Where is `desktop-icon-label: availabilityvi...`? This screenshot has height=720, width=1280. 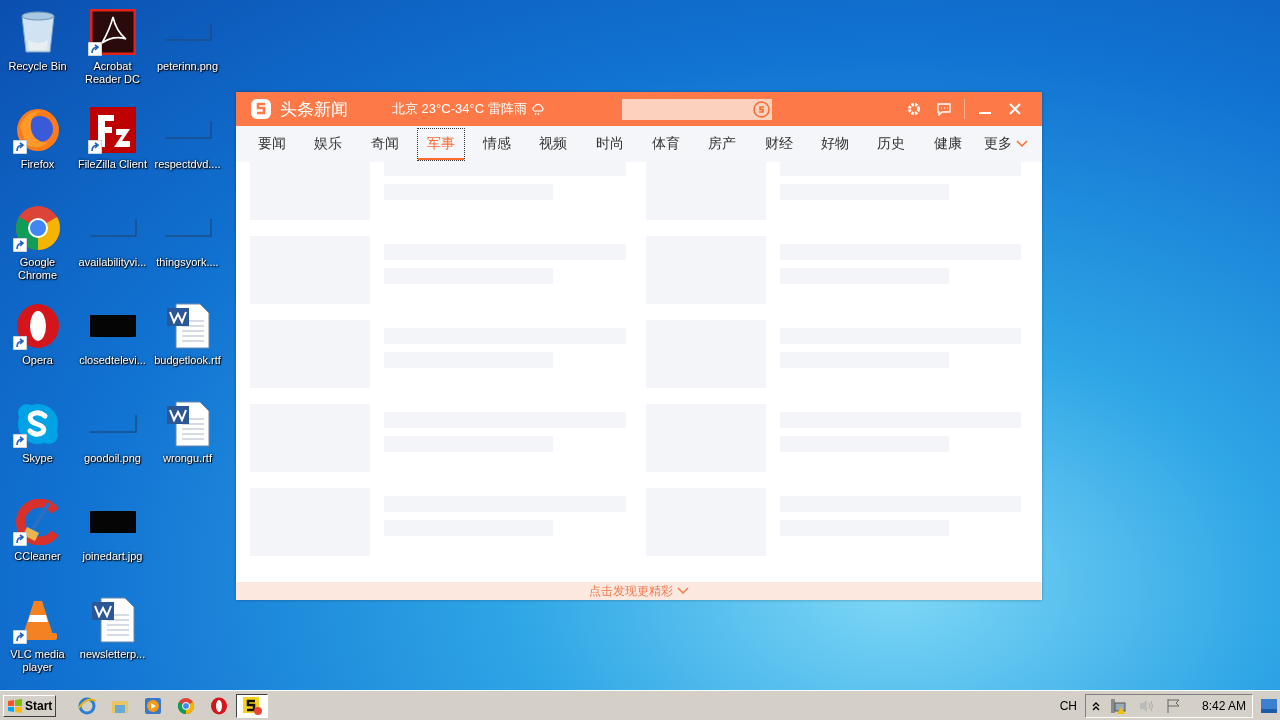
desktop-icon-label: availabilityvi... is located at coordinates (112, 262).